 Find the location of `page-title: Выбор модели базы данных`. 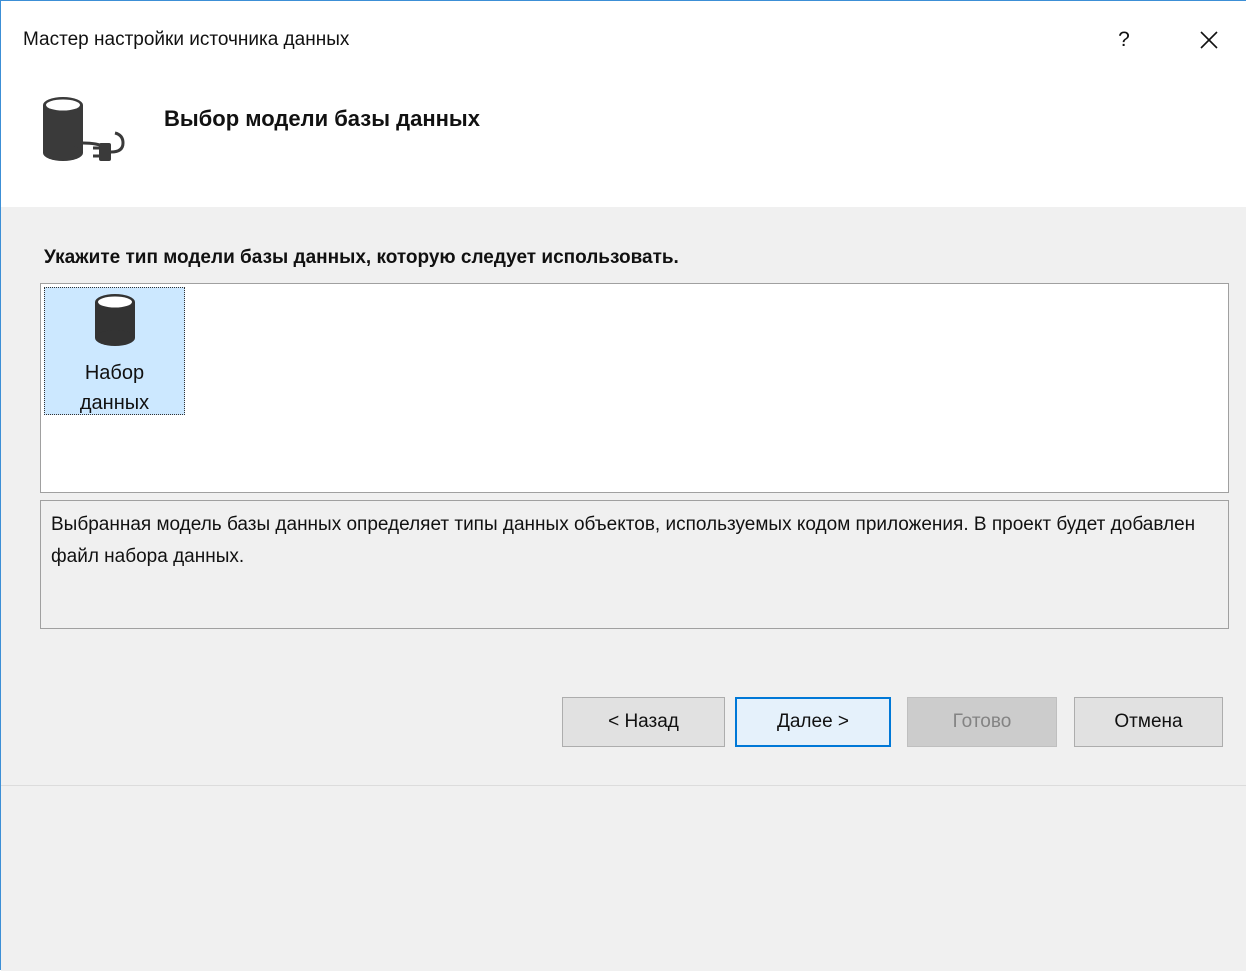

page-title: Выбор модели базы данных is located at coordinates (322, 118).